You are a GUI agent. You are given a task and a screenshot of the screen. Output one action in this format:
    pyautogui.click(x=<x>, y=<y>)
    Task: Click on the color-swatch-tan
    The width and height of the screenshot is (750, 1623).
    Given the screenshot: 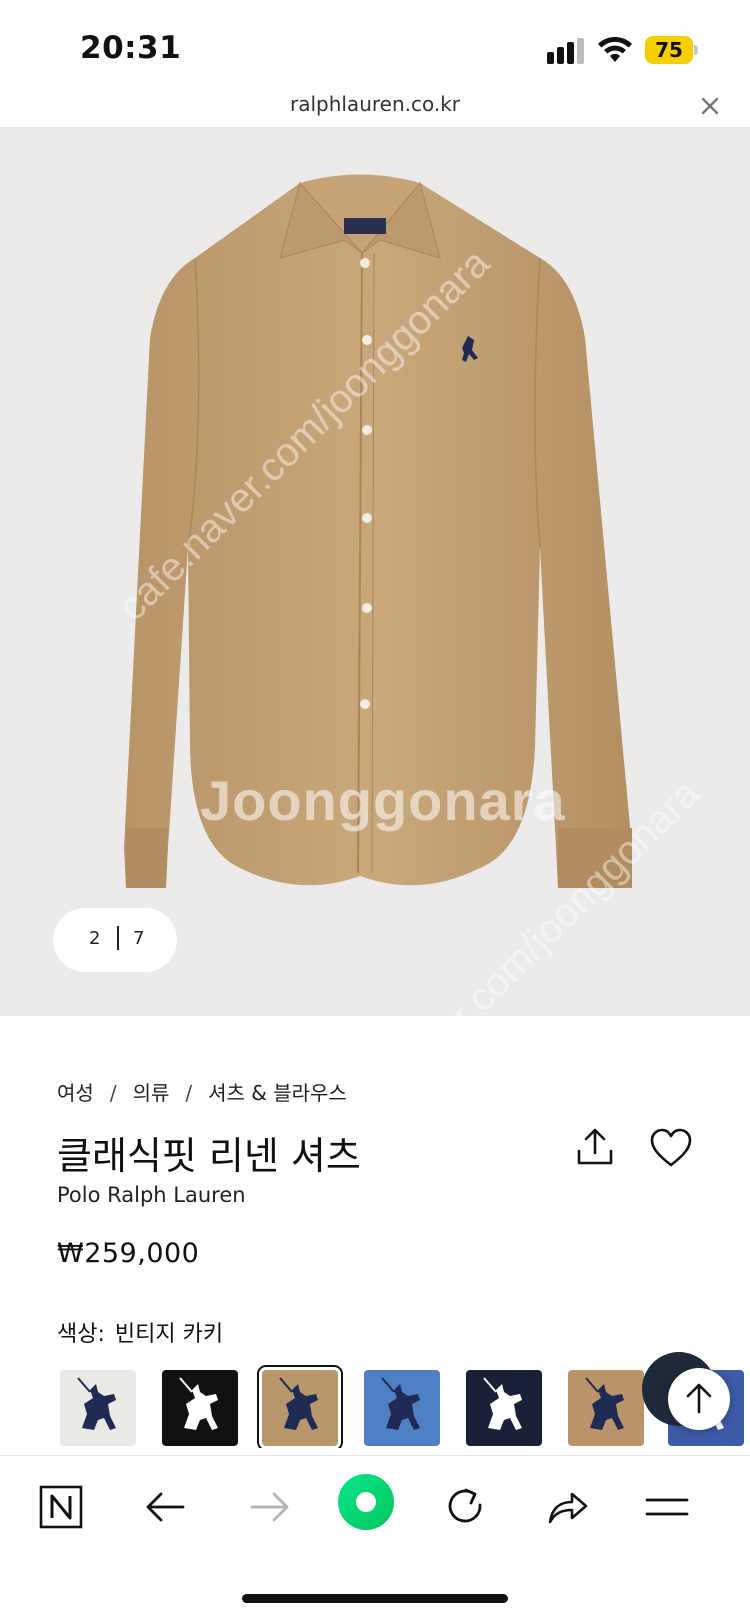 What is the action you would take?
    pyautogui.click(x=606, y=1408)
    